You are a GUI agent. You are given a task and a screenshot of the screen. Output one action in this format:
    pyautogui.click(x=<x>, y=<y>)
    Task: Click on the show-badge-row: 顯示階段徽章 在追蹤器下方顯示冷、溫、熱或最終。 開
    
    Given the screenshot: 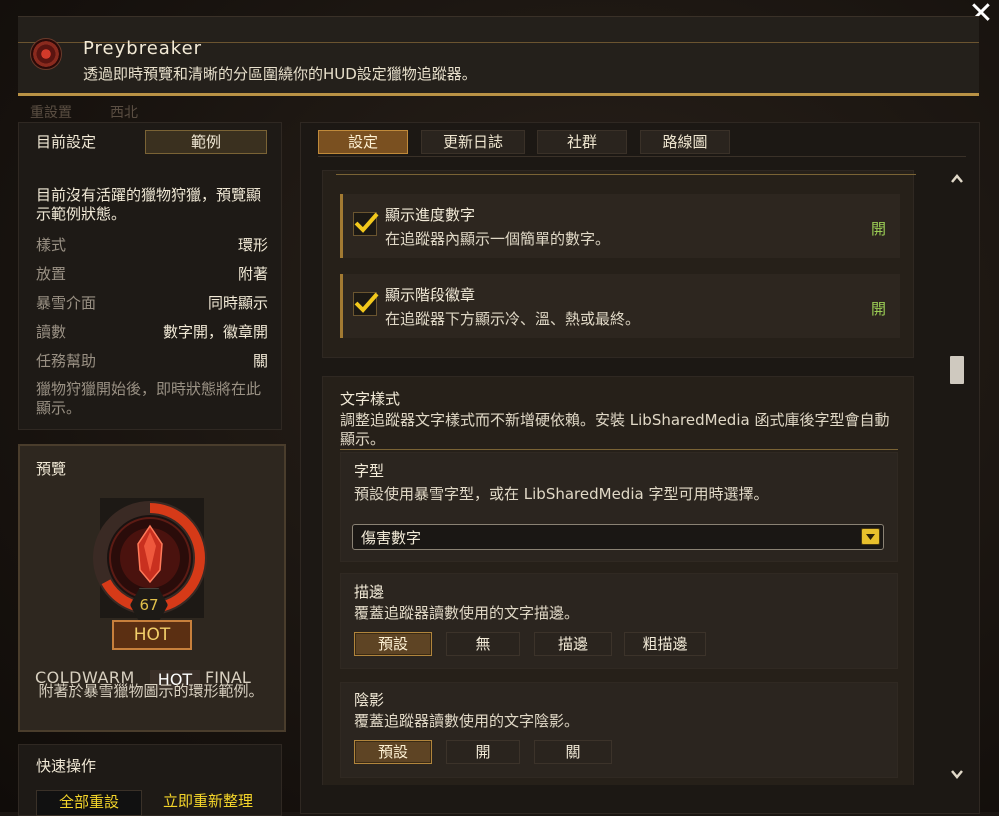 What is the action you would take?
    pyautogui.click(x=620, y=306)
    